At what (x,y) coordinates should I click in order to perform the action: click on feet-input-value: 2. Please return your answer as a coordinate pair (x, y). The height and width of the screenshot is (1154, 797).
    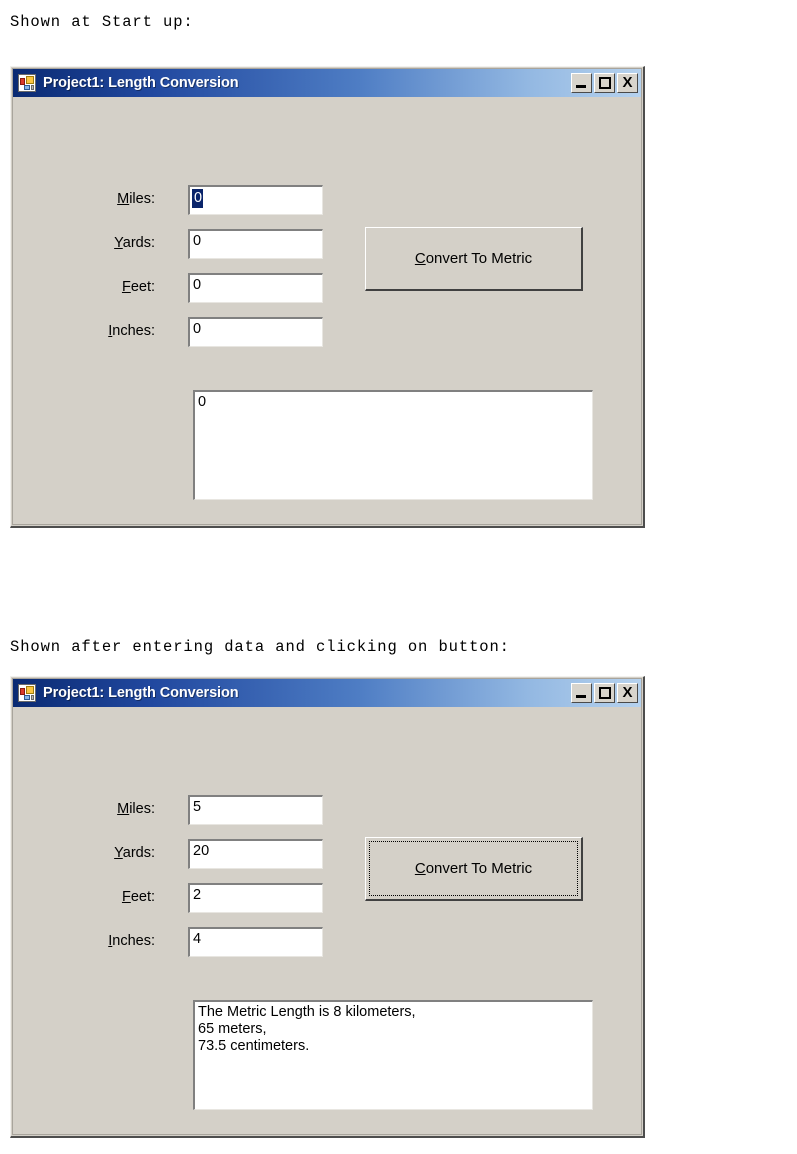
    Looking at the image, I should click on (197, 895).